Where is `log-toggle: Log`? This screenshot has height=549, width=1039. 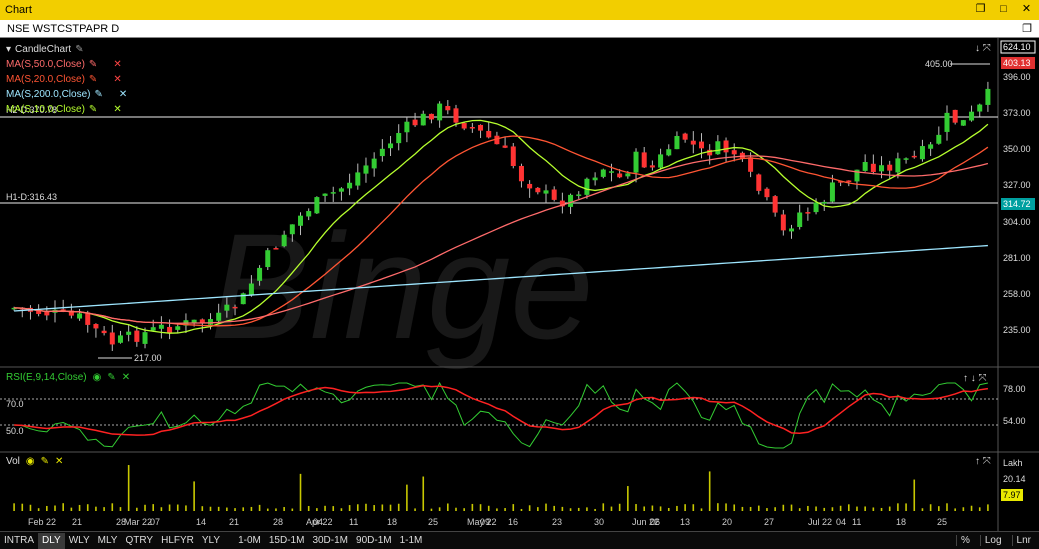
log-toggle: Log is located at coordinates (992, 540).